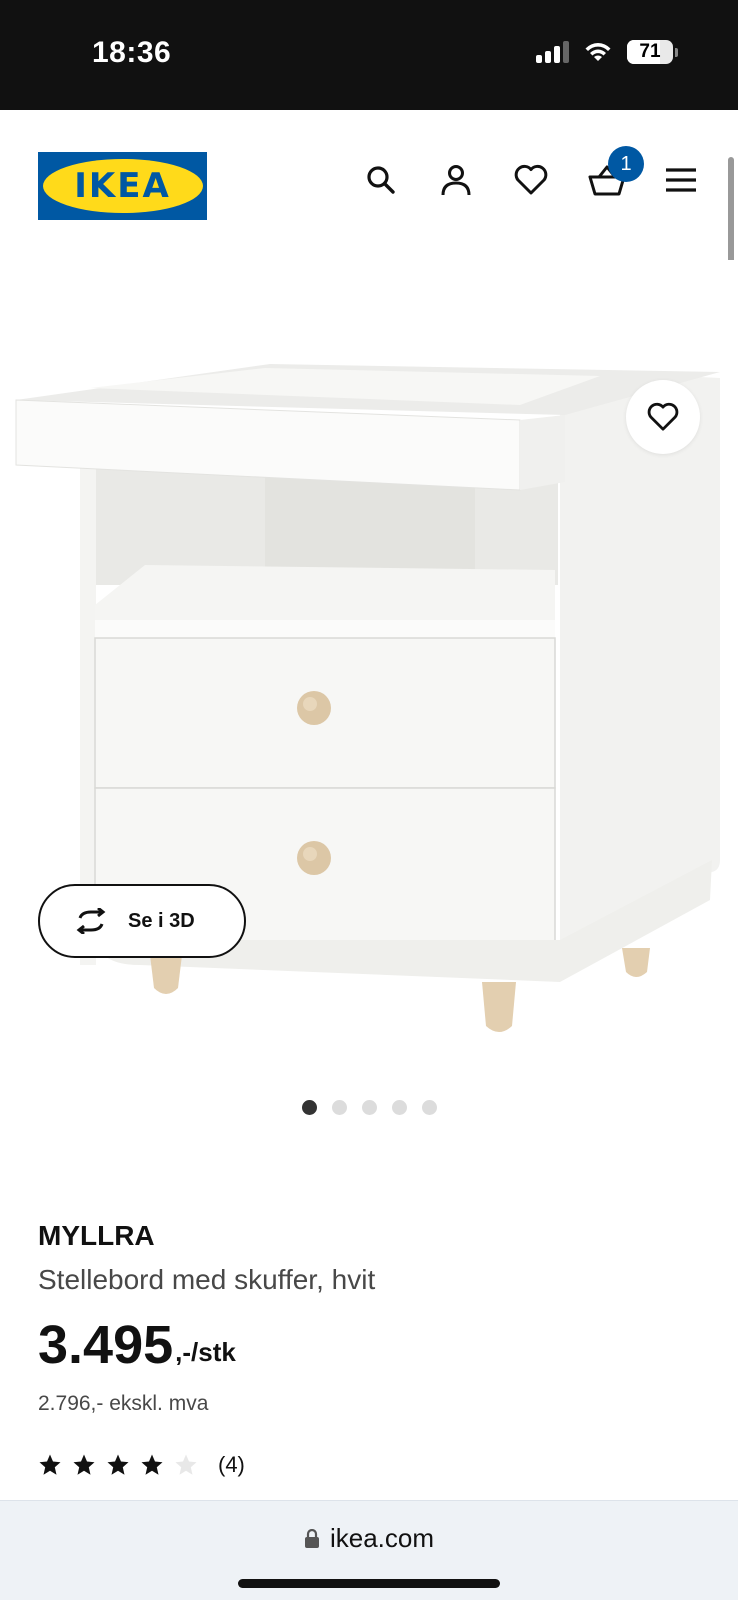 The width and height of the screenshot is (738, 1600). I want to click on product-price: 3.495 ,-/stk, so click(137, 1345).